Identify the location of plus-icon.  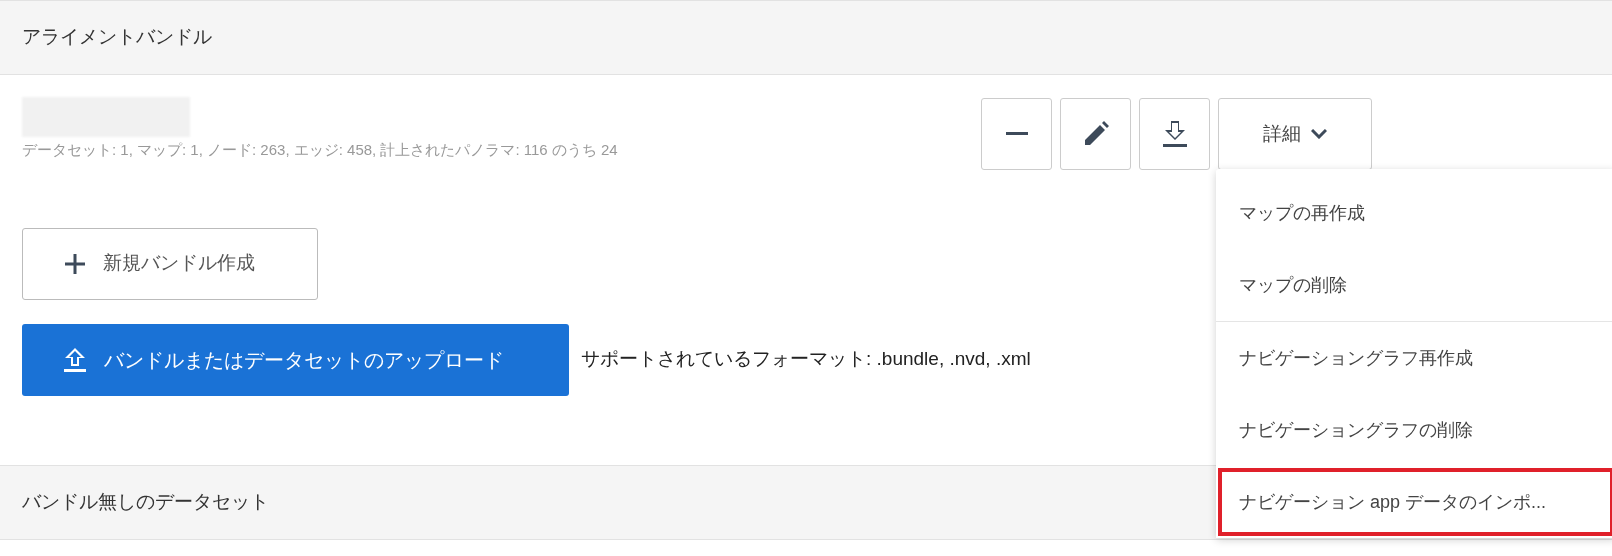
(75, 263).